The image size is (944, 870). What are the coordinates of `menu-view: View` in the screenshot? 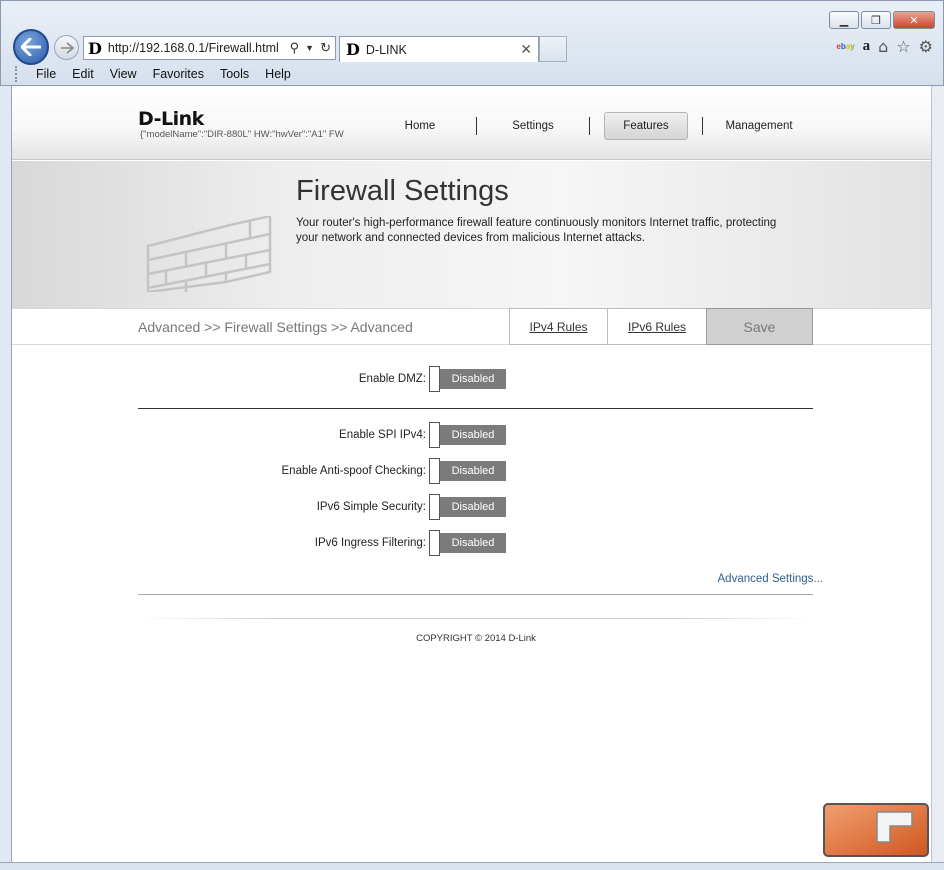 It's located at (123, 74).